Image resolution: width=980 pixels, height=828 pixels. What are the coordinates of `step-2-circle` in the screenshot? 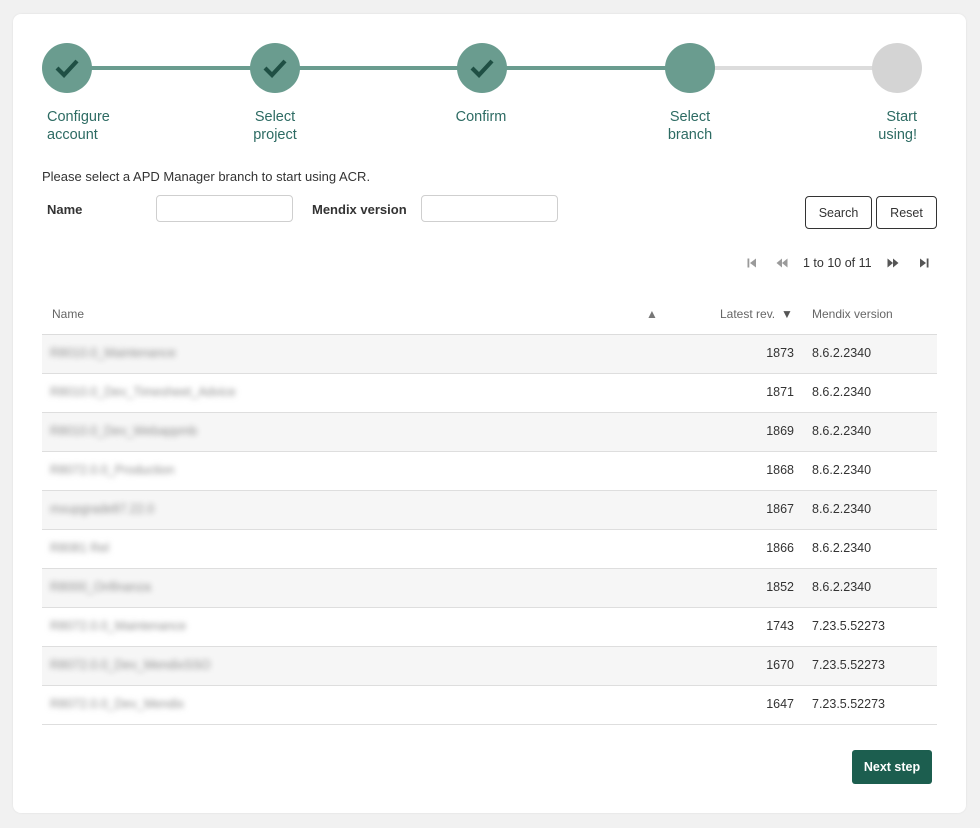 It's located at (275, 68).